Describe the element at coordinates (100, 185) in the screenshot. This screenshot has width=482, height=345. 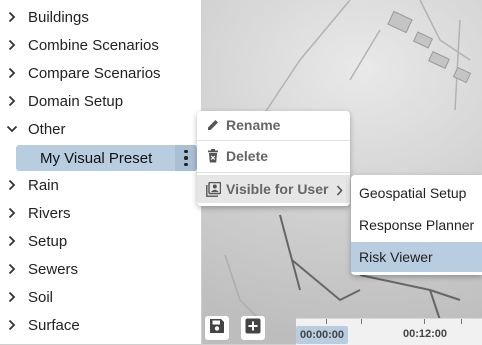
I see `tree-item-rain: Rain` at that location.